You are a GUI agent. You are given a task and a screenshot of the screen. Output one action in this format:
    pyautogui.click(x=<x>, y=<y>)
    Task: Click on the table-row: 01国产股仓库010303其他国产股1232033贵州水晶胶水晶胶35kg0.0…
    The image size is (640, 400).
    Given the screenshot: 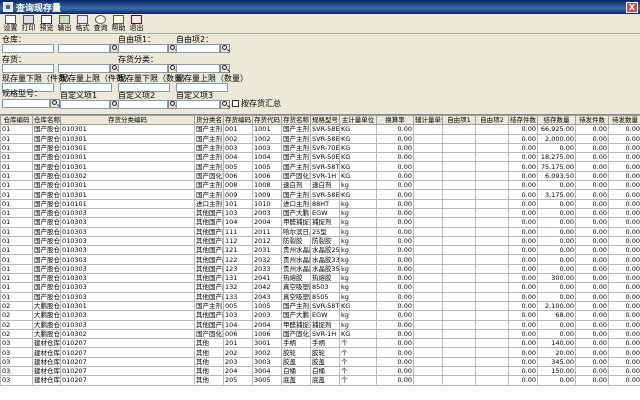 What is the action you would take?
    pyautogui.click(x=320, y=269)
    